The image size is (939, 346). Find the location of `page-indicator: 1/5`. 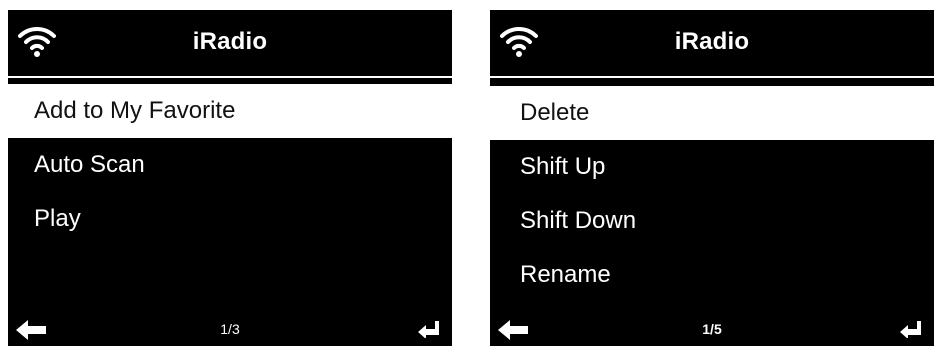

page-indicator: 1/5 is located at coordinates (712, 329).